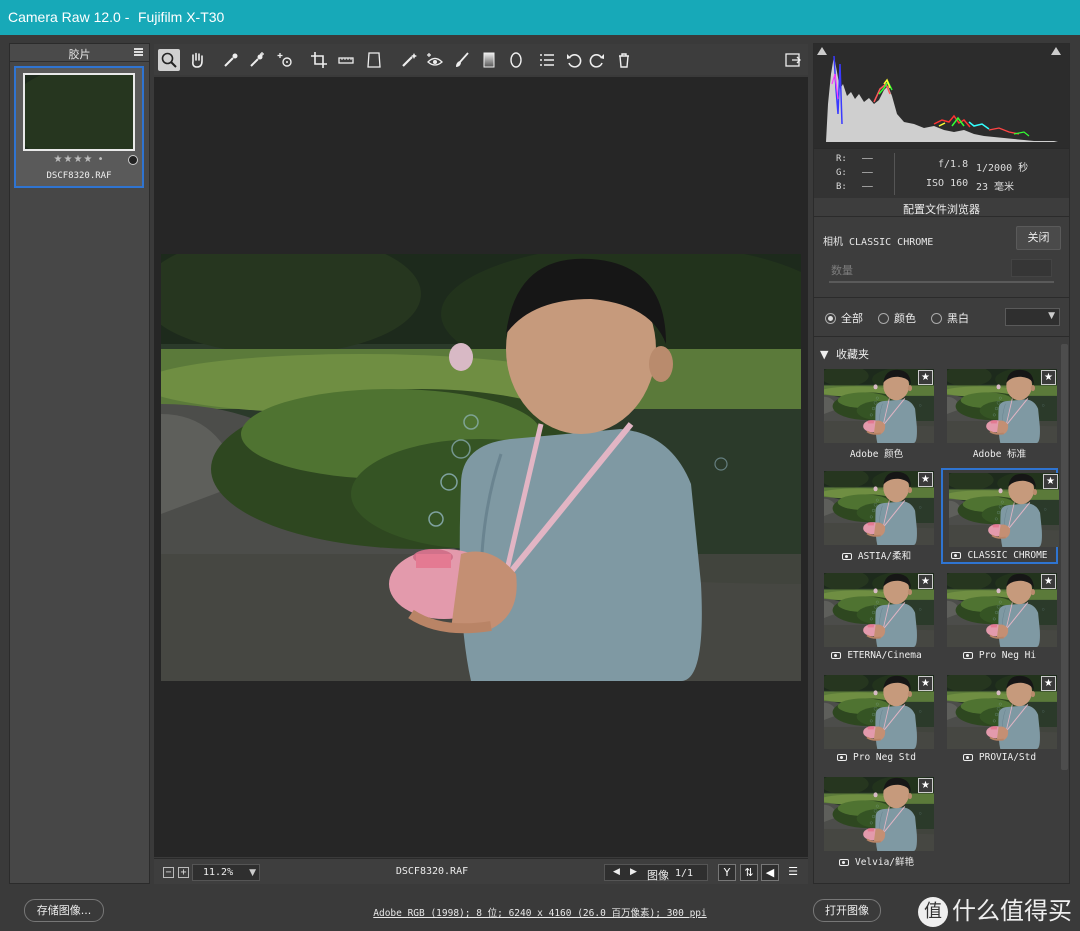 The image size is (1080, 931). Describe the element at coordinates (169, 60) in the screenshot. I see `zoom-icon` at that location.